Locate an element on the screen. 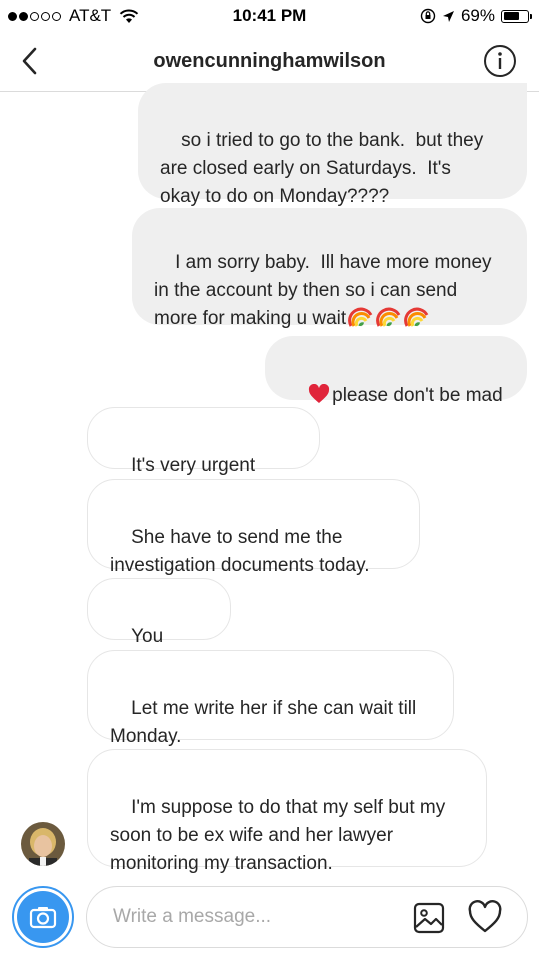  camera-button is located at coordinates (43, 917).